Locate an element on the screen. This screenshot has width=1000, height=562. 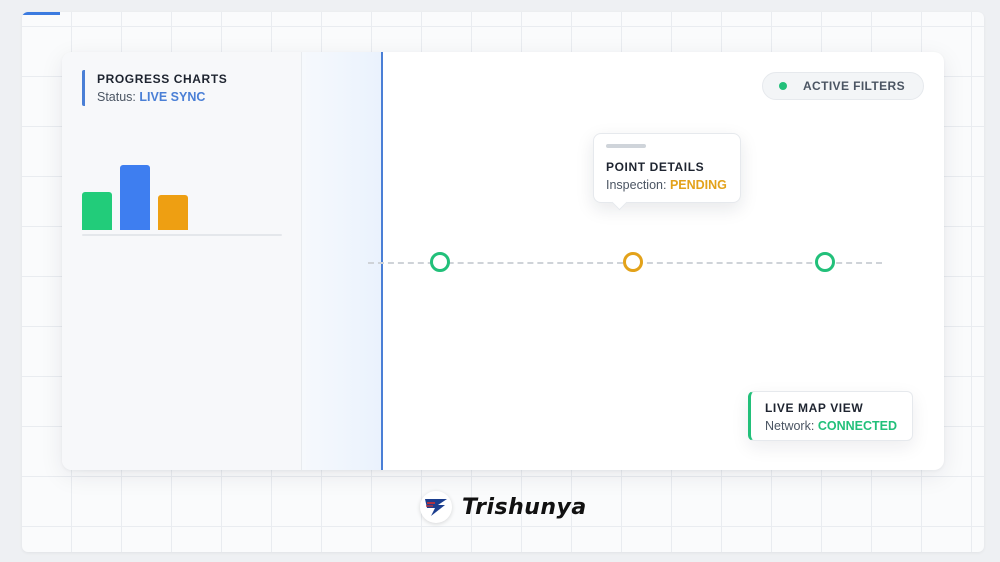
progress-bar-green is located at coordinates (97, 211).